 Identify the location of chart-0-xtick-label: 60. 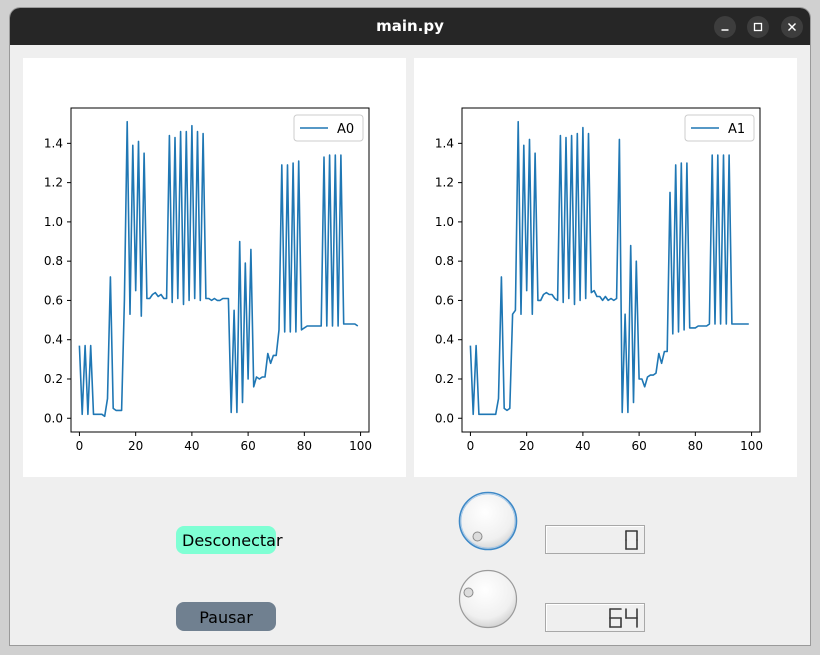
(247, 446).